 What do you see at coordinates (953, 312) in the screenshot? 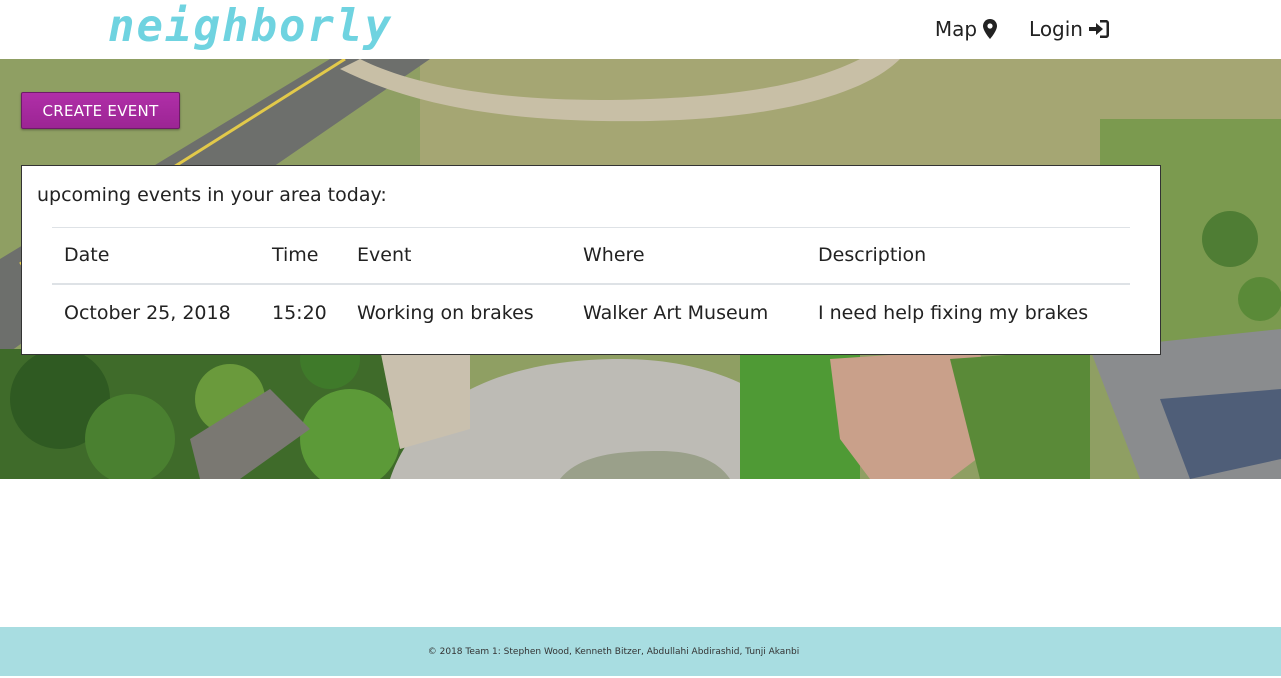
I see `event-description-cell: I need help fixing my brakes` at bounding box center [953, 312].